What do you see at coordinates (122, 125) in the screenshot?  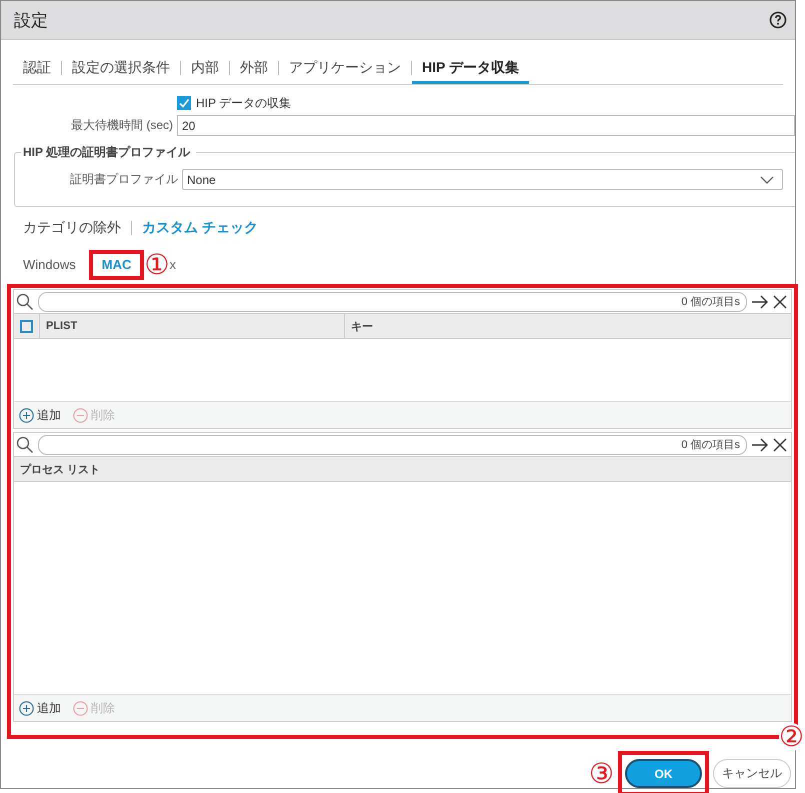 I see `field-label: 最大待機時間 (sec)` at bounding box center [122, 125].